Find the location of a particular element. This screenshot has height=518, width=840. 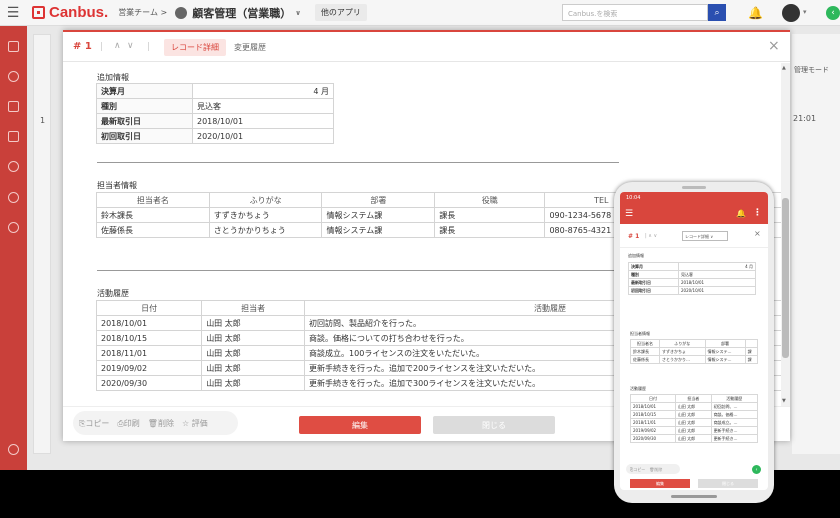

record-number: # 1 is located at coordinates (82, 46).